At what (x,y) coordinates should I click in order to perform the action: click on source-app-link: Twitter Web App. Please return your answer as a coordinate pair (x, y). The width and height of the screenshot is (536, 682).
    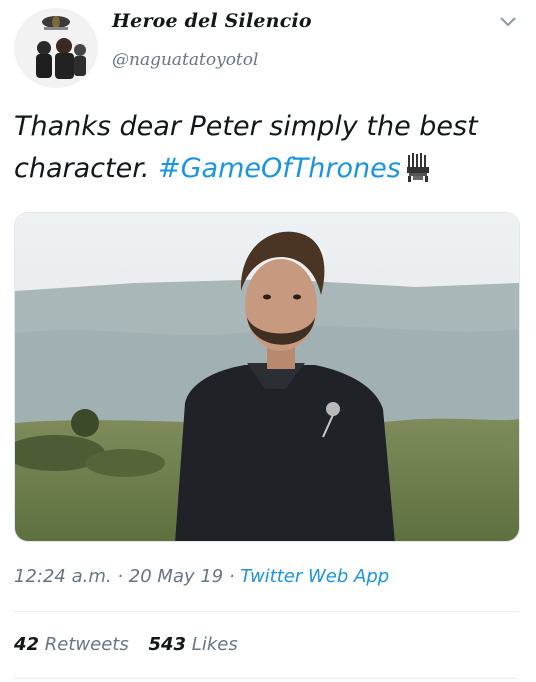
    Looking at the image, I should click on (314, 576).